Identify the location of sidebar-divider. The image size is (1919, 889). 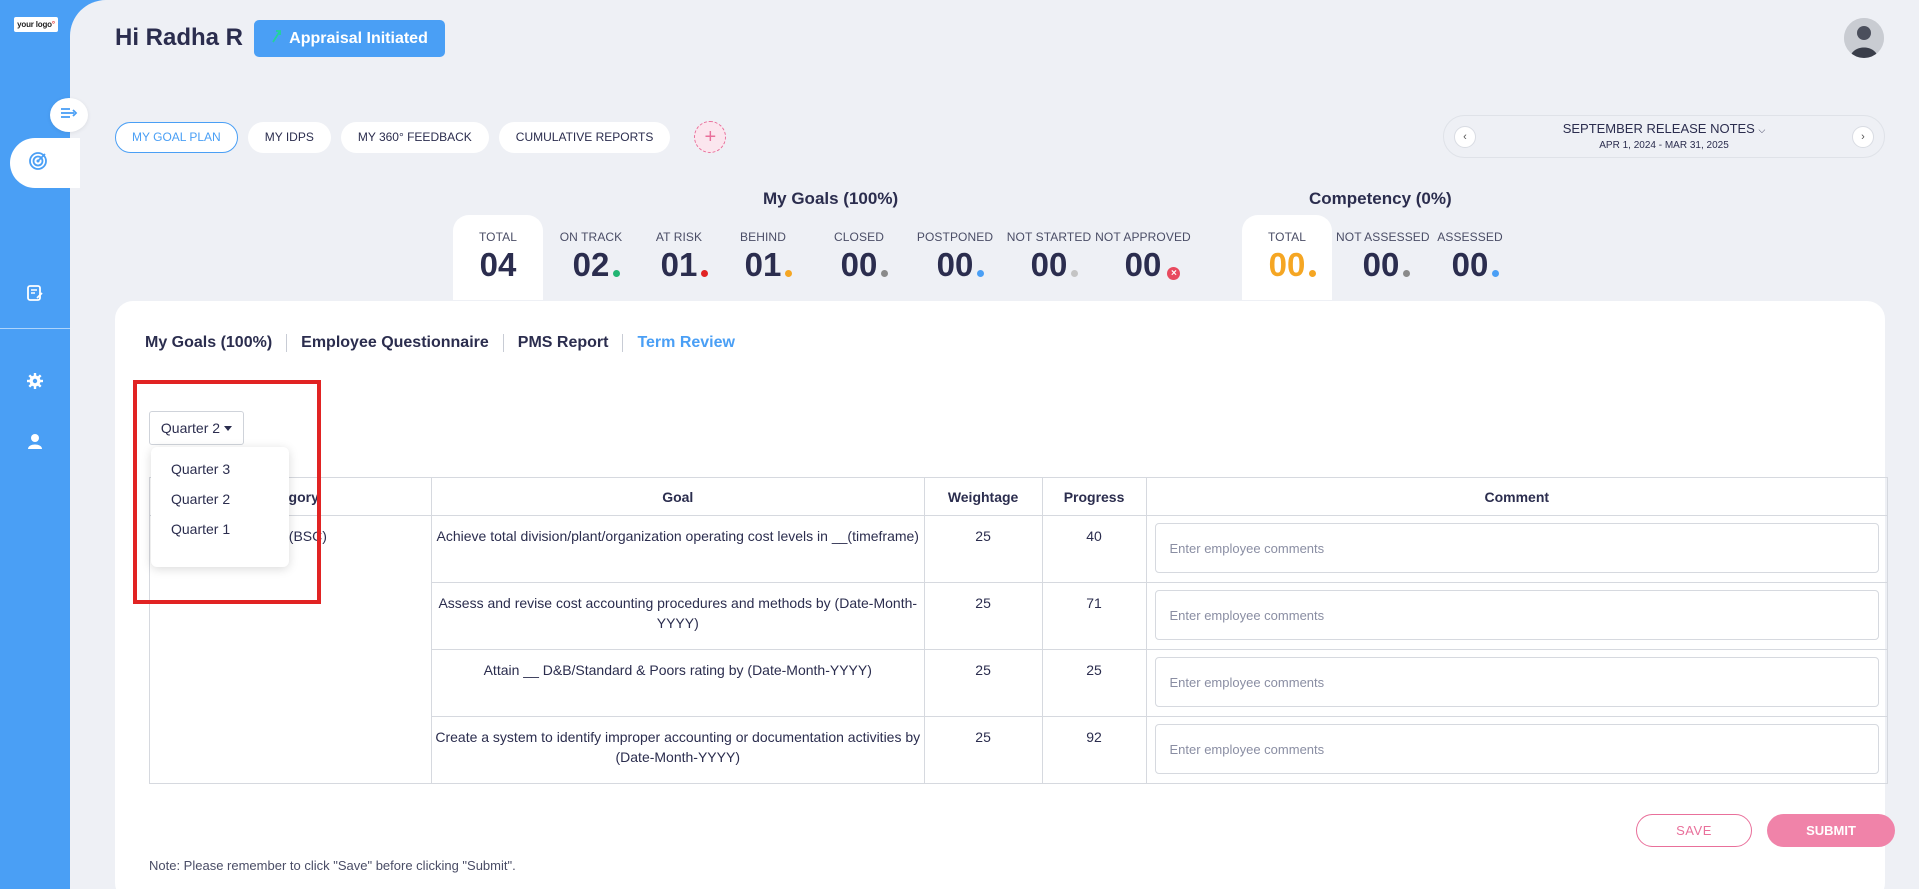
(35, 328).